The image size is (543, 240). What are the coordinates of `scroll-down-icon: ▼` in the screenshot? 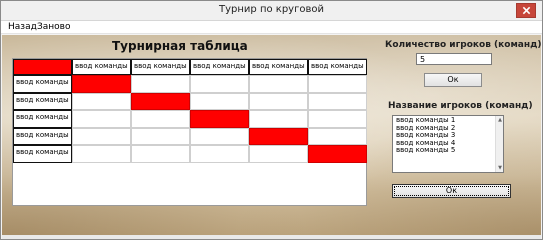 It's located at (500, 168).